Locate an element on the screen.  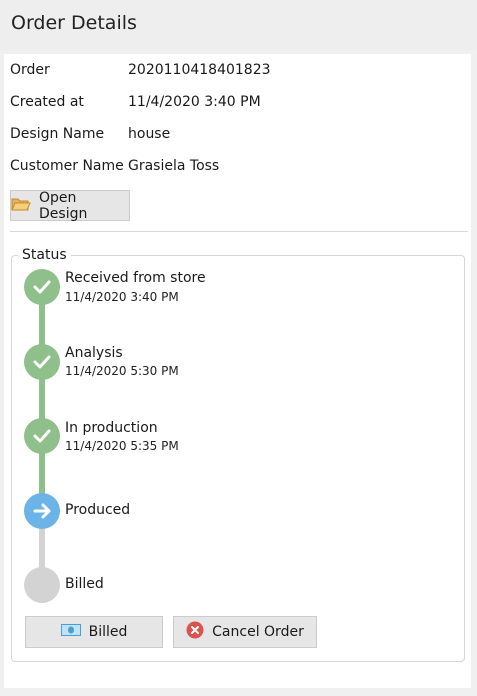
status-legend: Status is located at coordinates (44, 255).